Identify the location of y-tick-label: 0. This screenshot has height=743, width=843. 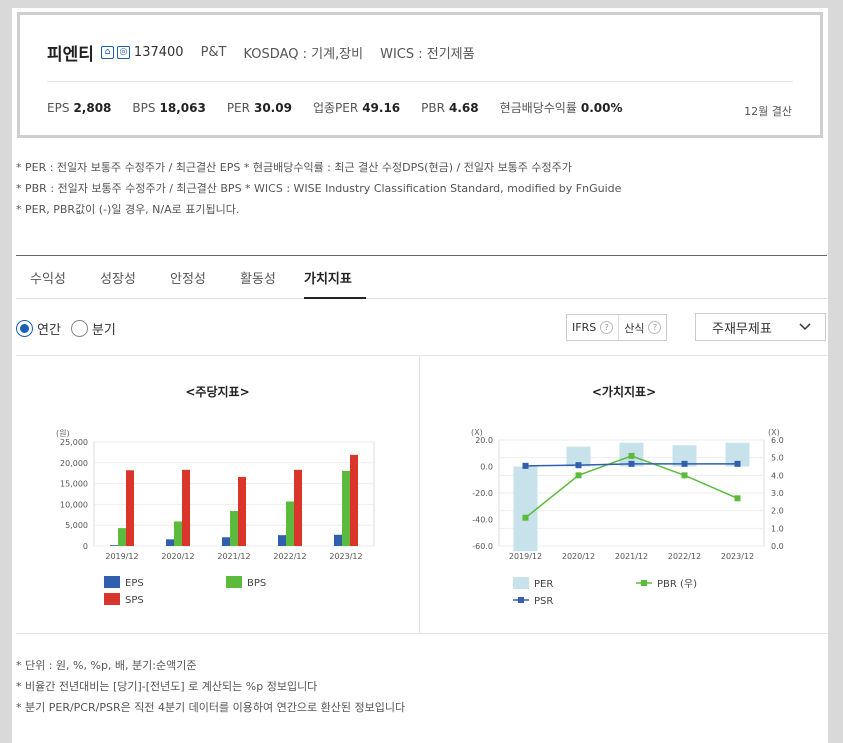
(85, 546).